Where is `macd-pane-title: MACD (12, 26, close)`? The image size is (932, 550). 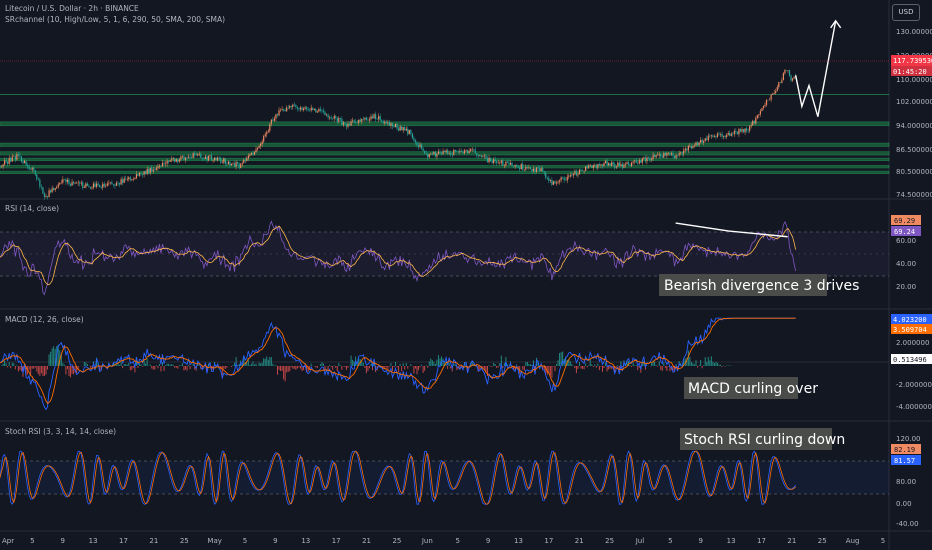 macd-pane-title: MACD (12, 26, close) is located at coordinates (44, 319).